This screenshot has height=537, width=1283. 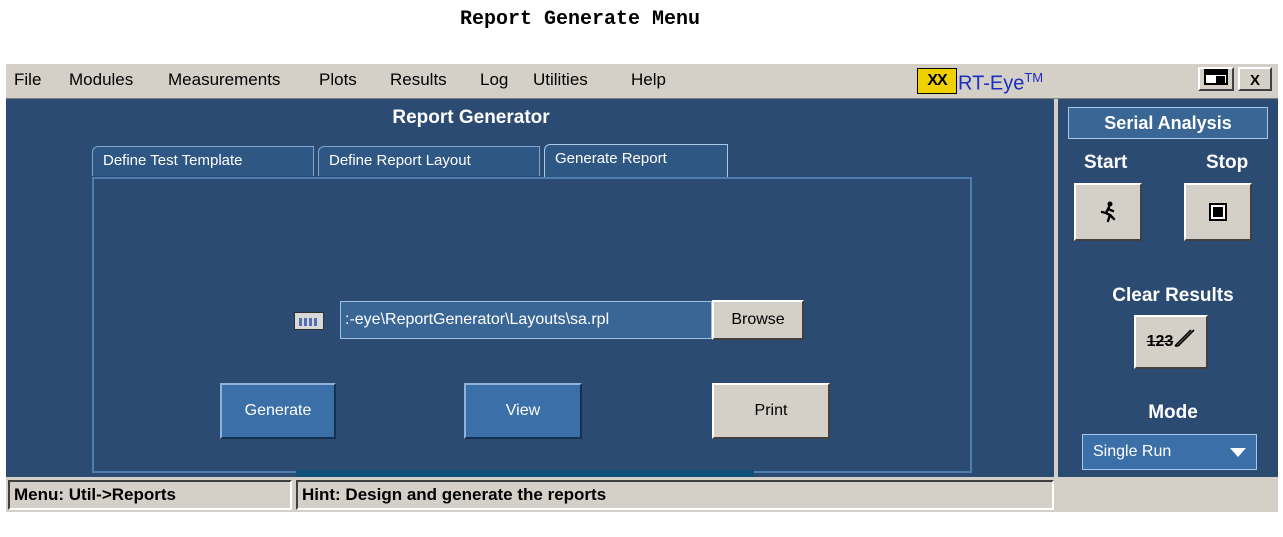 I want to click on status-hint: Hint: Design and generate the reports, so click(x=675, y=495).